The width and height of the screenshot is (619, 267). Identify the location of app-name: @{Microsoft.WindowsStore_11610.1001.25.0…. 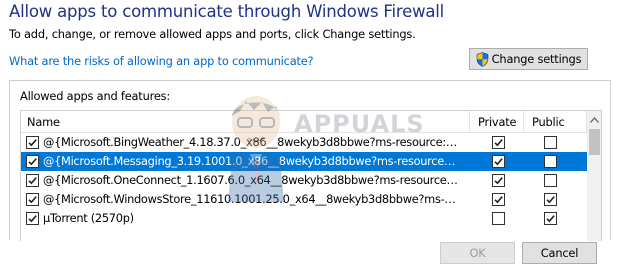
(250, 199).